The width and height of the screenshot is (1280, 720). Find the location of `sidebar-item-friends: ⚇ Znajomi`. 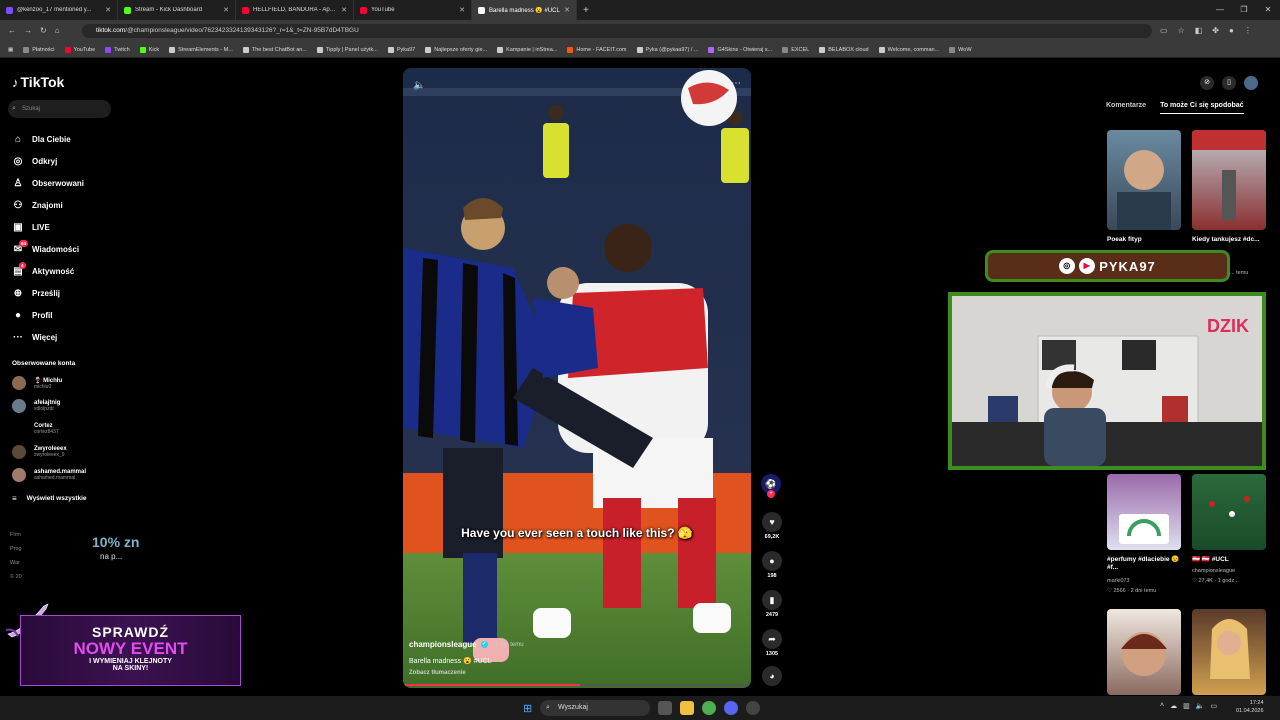

sidebar-item-friends: ⚇ Znajomi is located at coordinates (48, 205).